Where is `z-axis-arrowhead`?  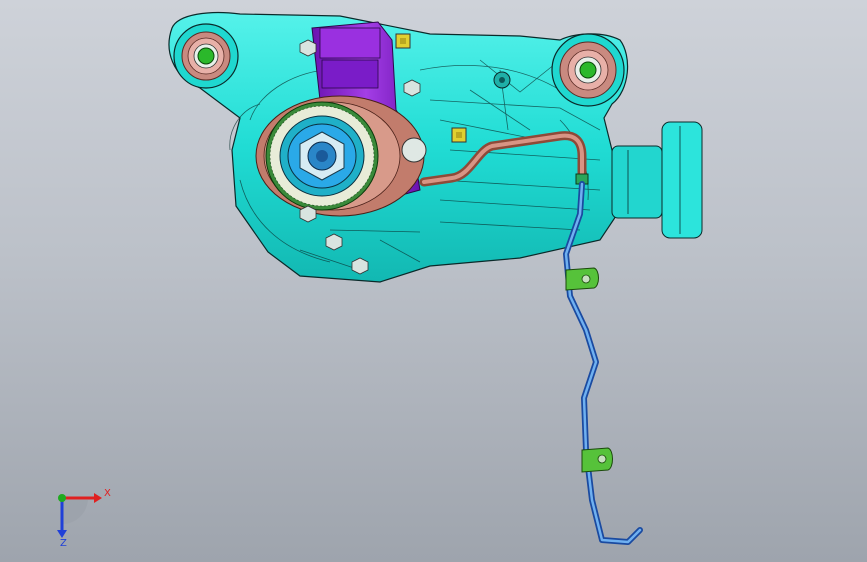
z-axis-arrowhead is located at coordinates (62, 534).